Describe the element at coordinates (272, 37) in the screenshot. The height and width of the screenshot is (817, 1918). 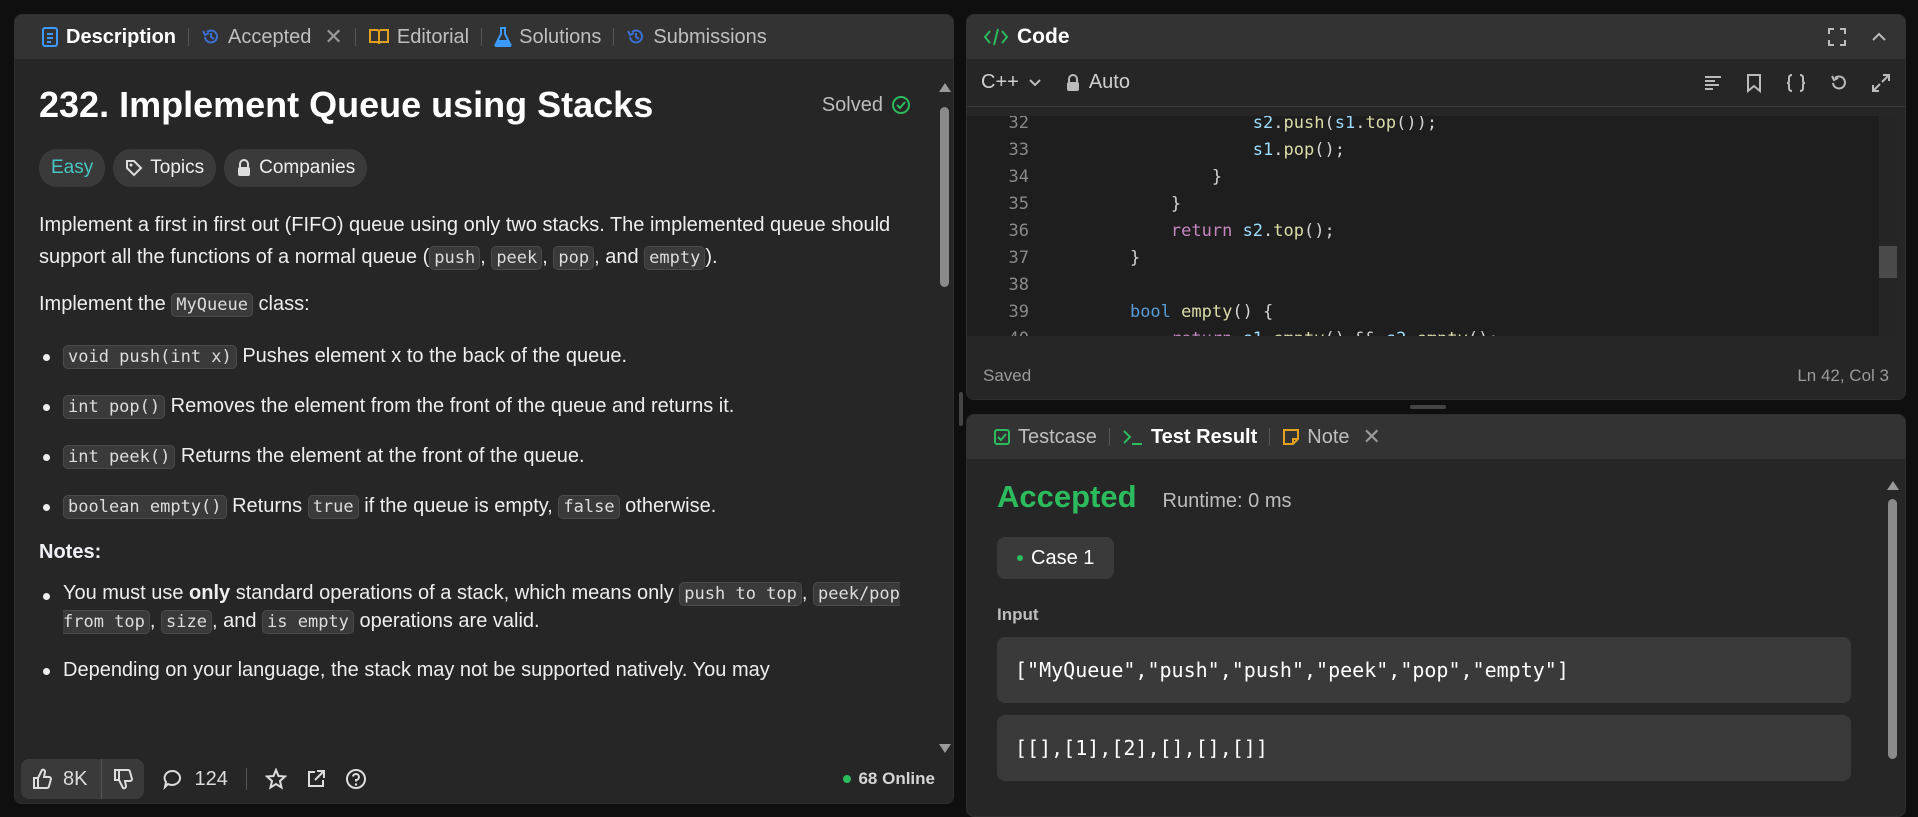
I see `tab-accepted: Accepted ✕` at that location.